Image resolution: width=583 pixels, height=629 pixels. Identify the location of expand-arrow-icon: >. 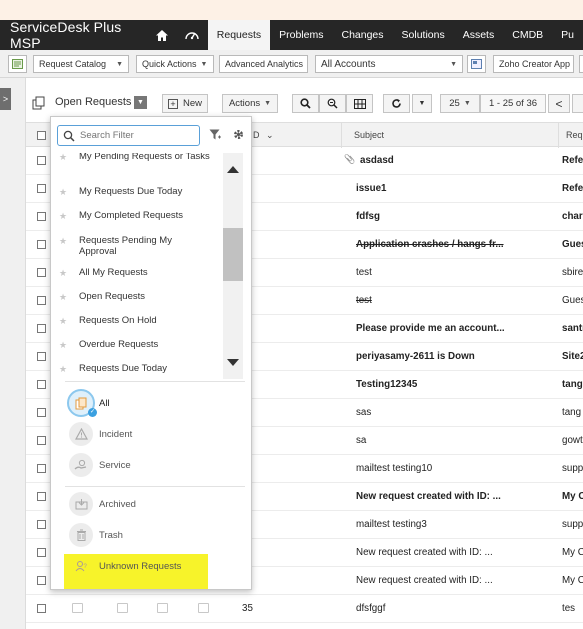
(5, 99).